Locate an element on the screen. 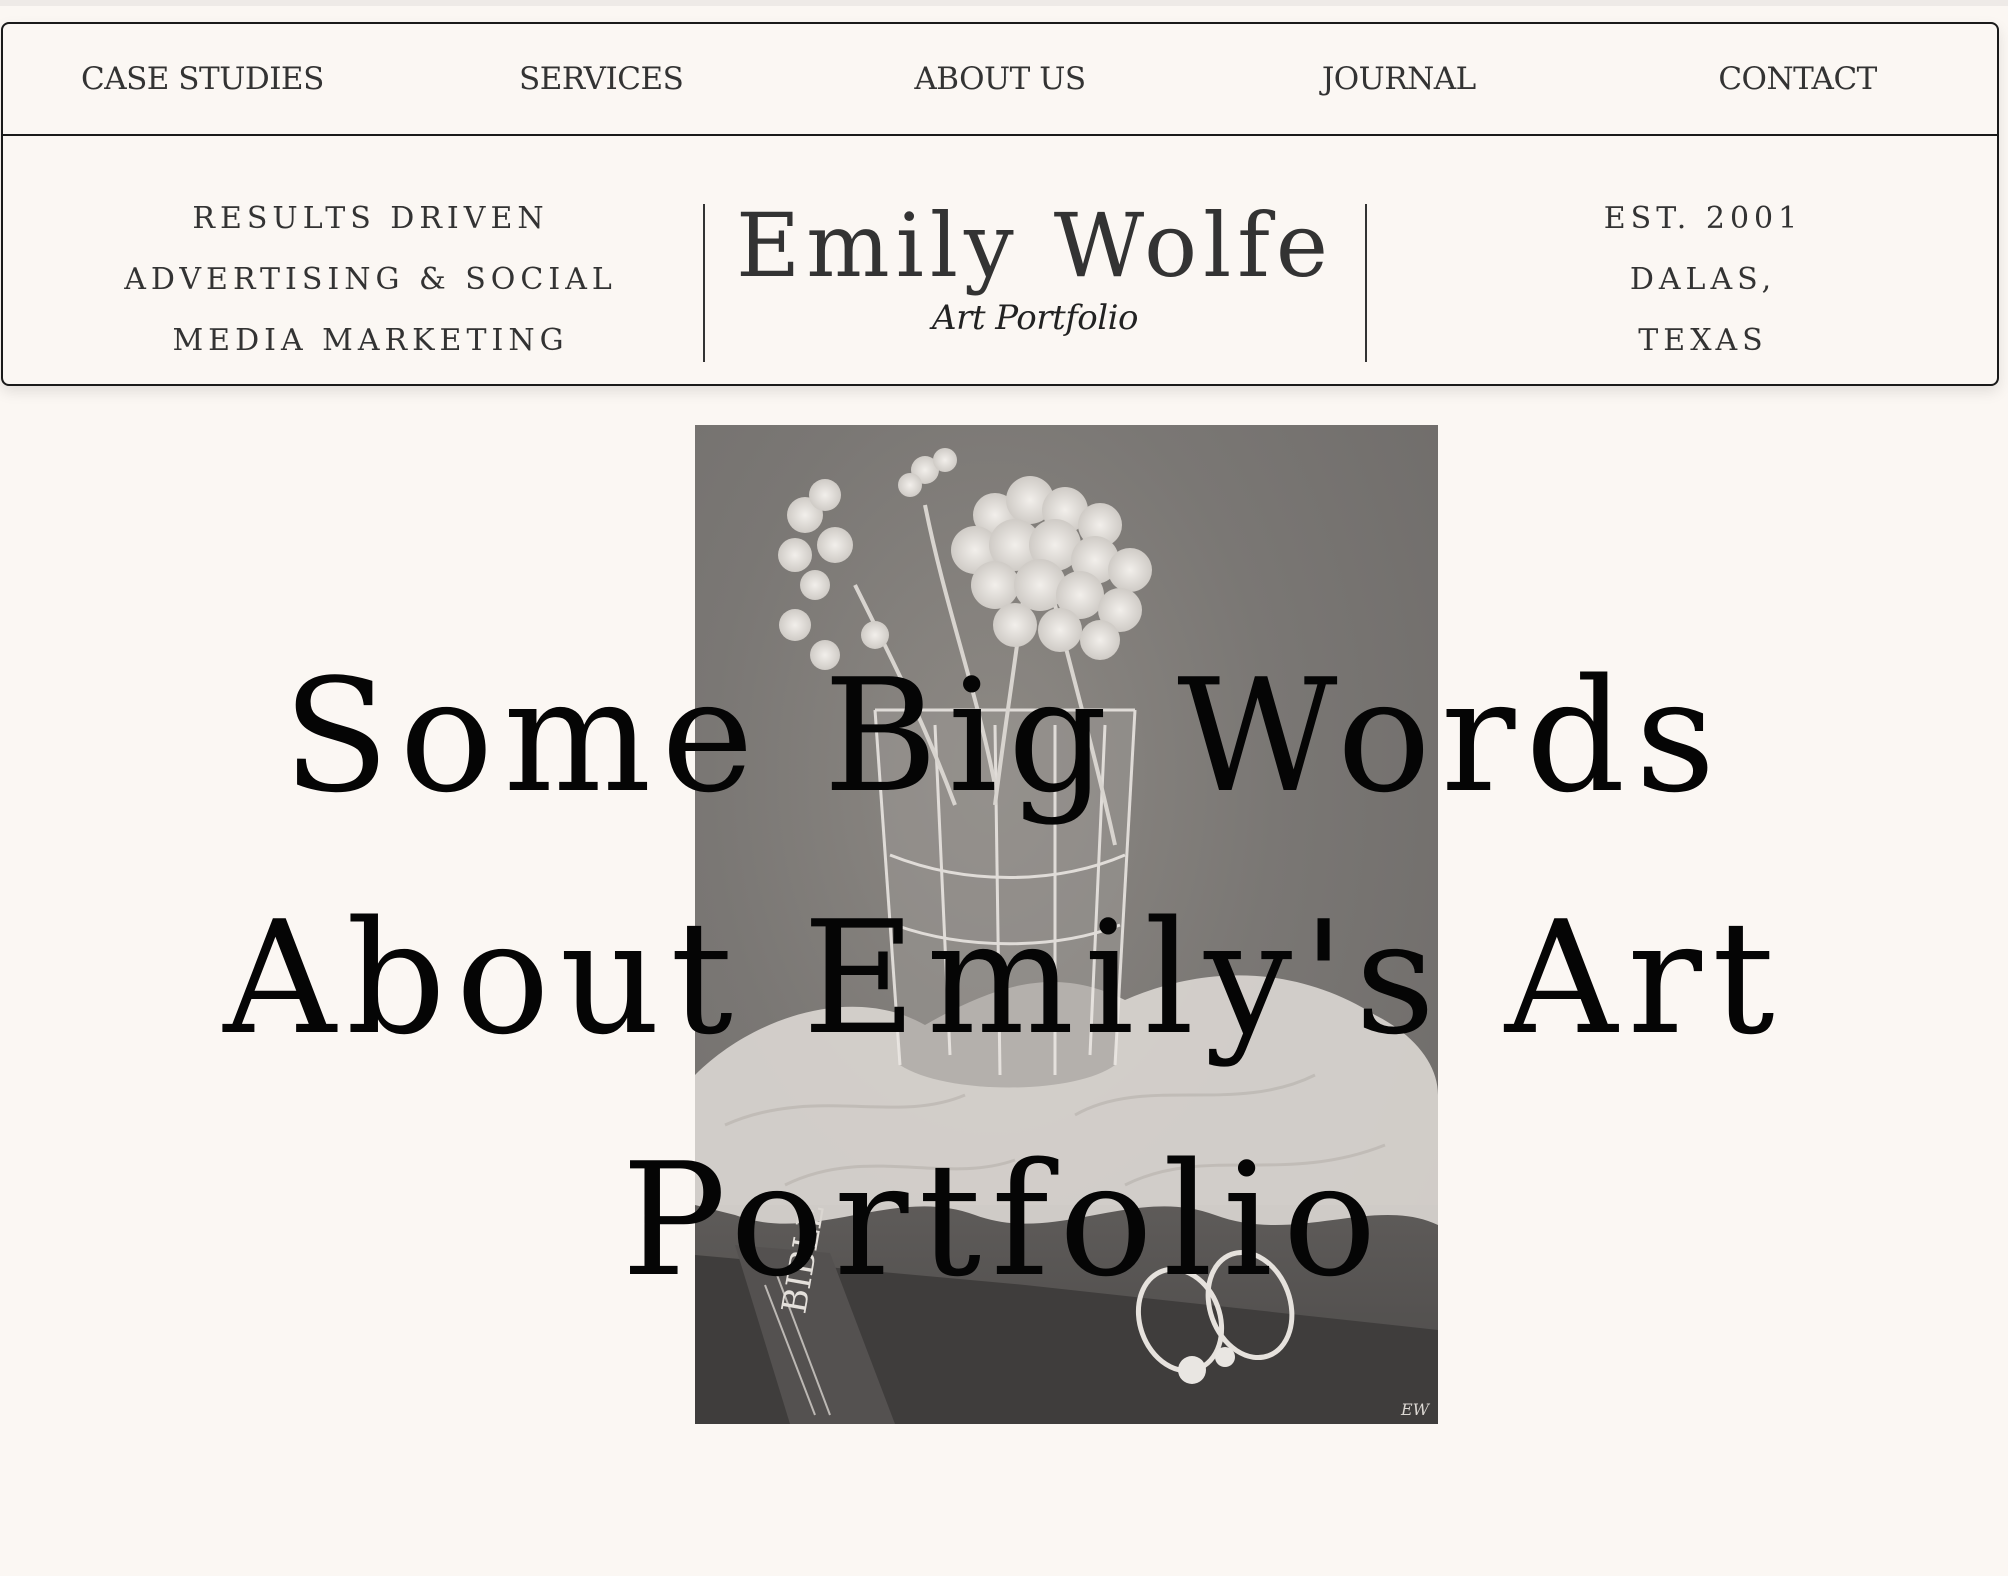 Image resolution: width=2008 pixels, height=1576 pixels. brand-logo: Emily Wolfe Art Portfolio is located at coordinates (1035, 266).